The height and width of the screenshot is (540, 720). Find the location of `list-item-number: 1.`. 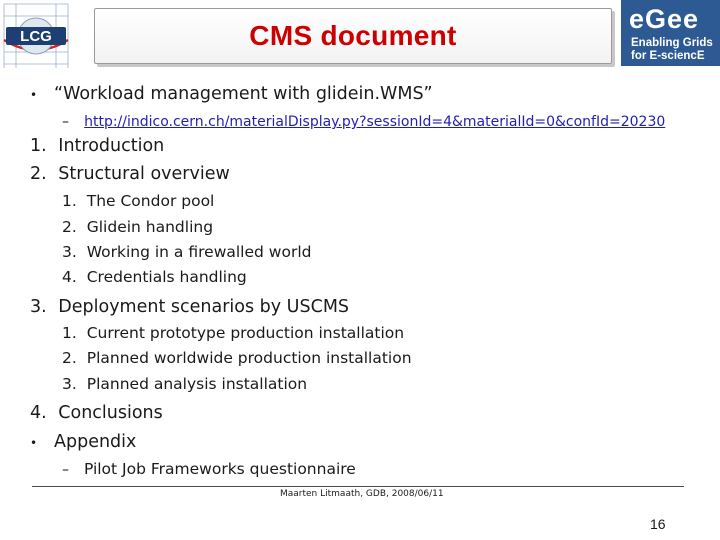

list-item-number: 1. is located at coordinates (38, 146).